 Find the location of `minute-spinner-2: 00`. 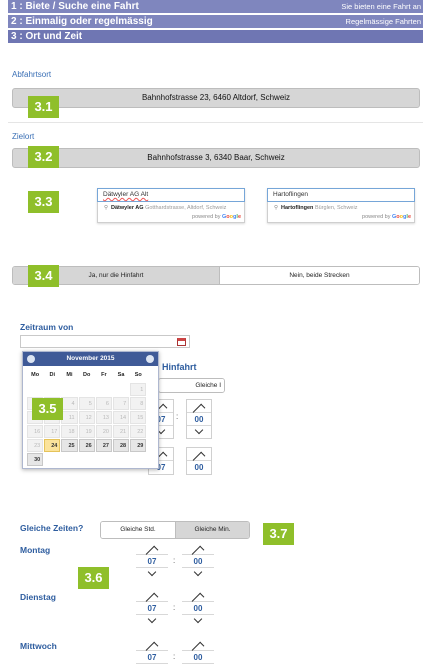

minute-spinner-2: 00 is located at coordinates (199, 461).